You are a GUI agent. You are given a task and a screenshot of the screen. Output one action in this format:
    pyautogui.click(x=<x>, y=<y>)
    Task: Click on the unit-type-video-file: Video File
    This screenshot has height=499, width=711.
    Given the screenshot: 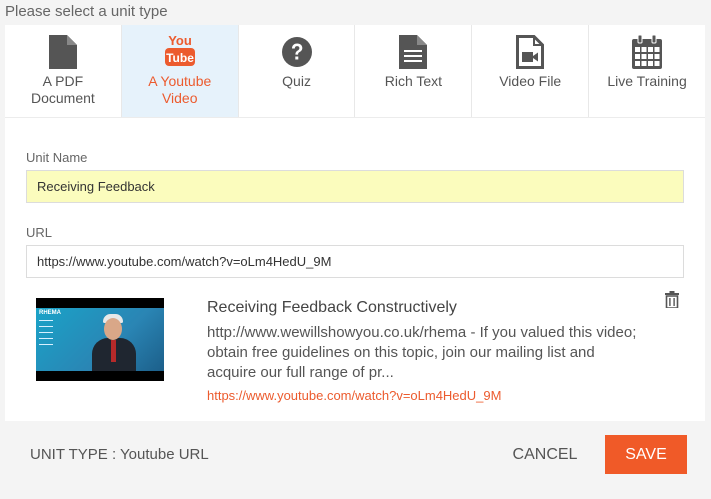 What is the action you would take?
    pyautogui.click(x=531, y=71)
    